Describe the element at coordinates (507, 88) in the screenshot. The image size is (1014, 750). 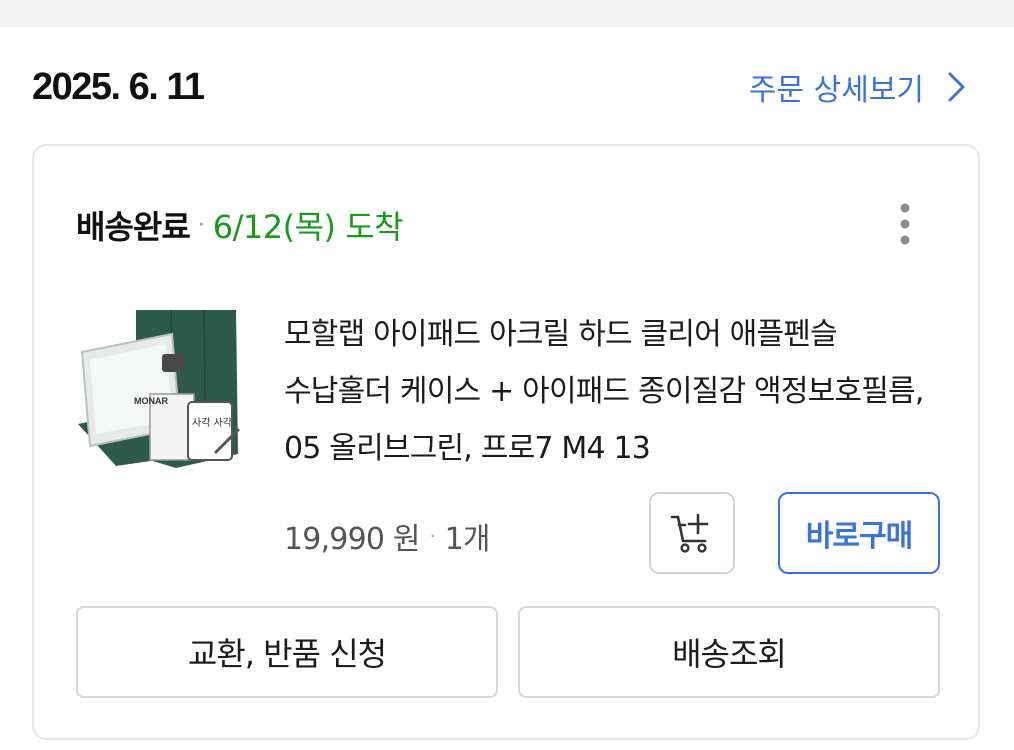
I see `order-header: 2025. 6. 11 주문 상세보기` at that location.